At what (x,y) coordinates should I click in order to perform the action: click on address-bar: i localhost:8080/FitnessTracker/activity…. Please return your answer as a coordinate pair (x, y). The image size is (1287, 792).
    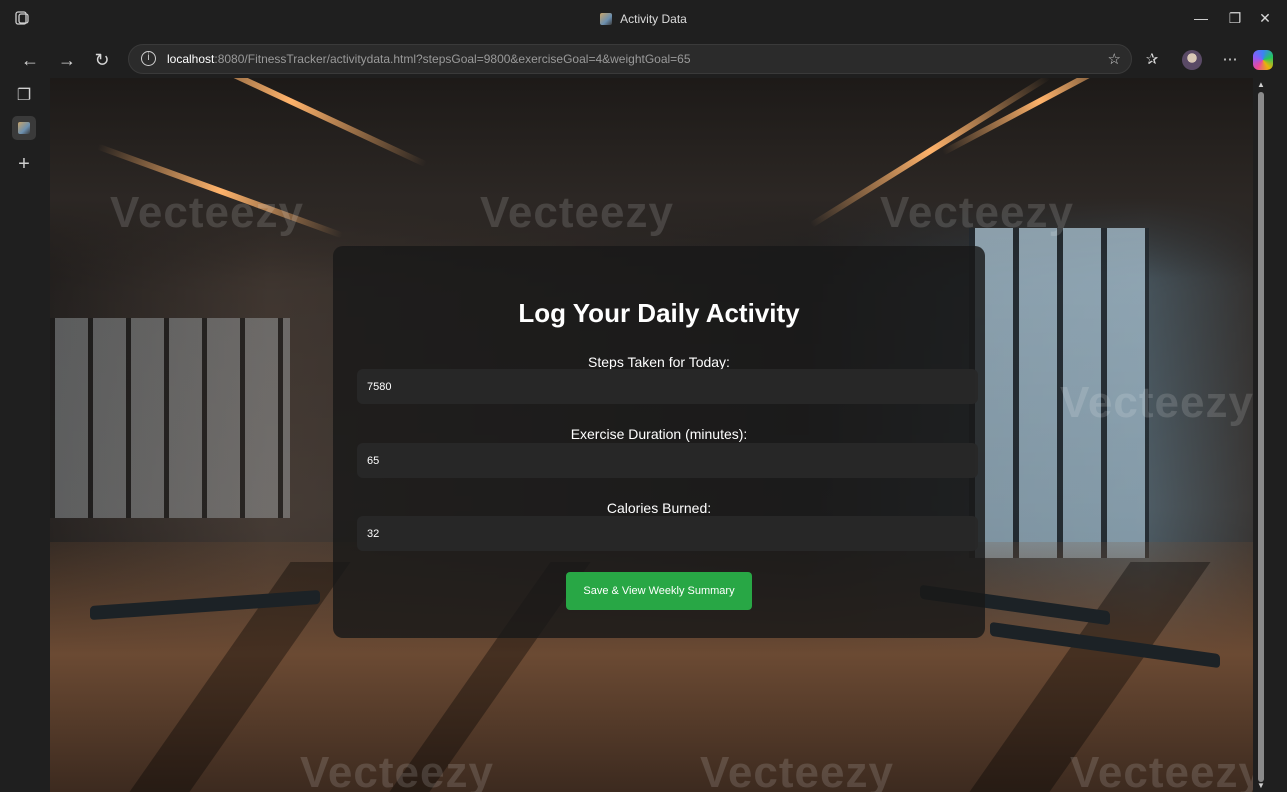
    Looking at the image, I should click on (630, 59).